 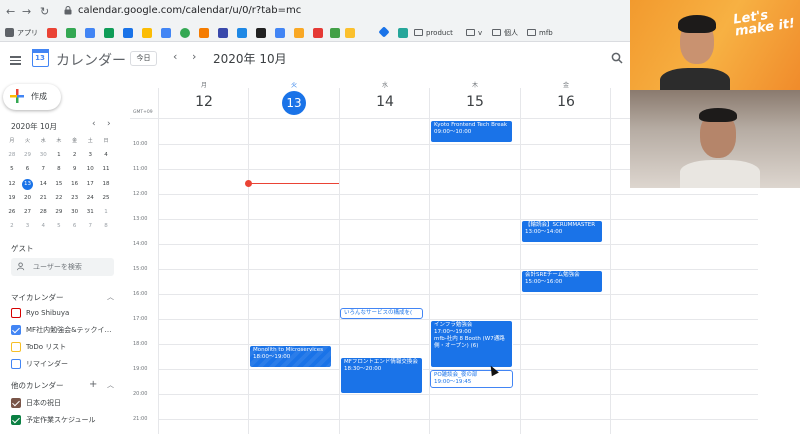 What do you see at coordinates (26, 11) in the screenshot?
I see `forward-icon: →` at bounding box center [26, 11].